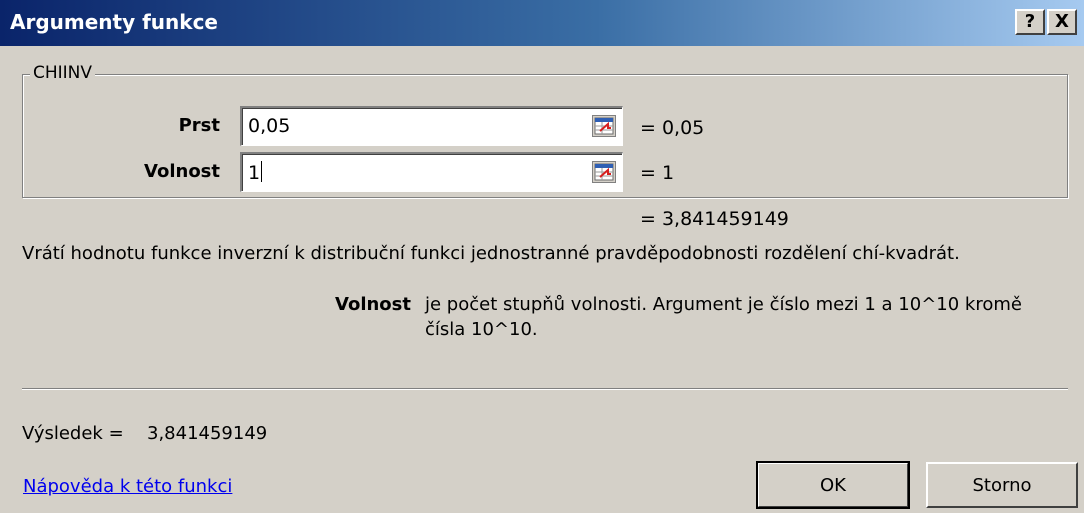 Image resolution: width=1084 pixels, height=513 pixels. What do you see at coordinates (373, 304) in the screenshot?
I see `argument-help-name: Volnost` at bounding box center [373, 304].